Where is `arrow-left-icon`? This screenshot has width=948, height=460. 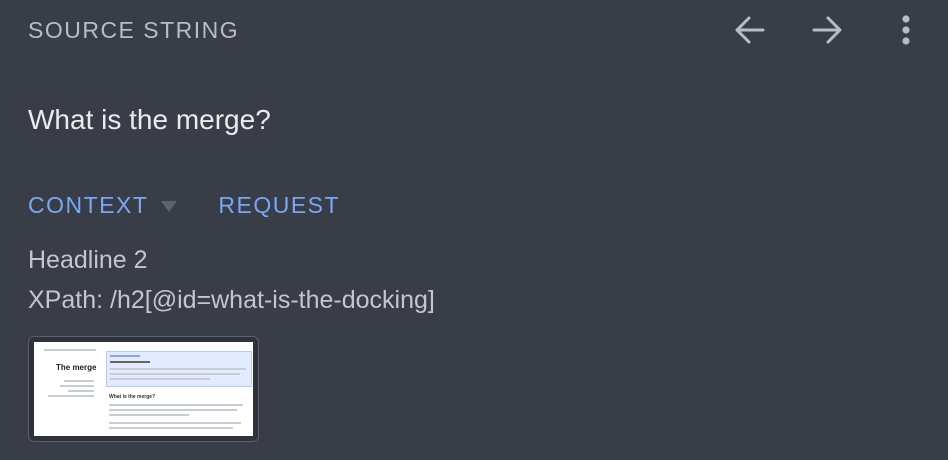 arrow-left-icon is located at coordinates (750, 30).